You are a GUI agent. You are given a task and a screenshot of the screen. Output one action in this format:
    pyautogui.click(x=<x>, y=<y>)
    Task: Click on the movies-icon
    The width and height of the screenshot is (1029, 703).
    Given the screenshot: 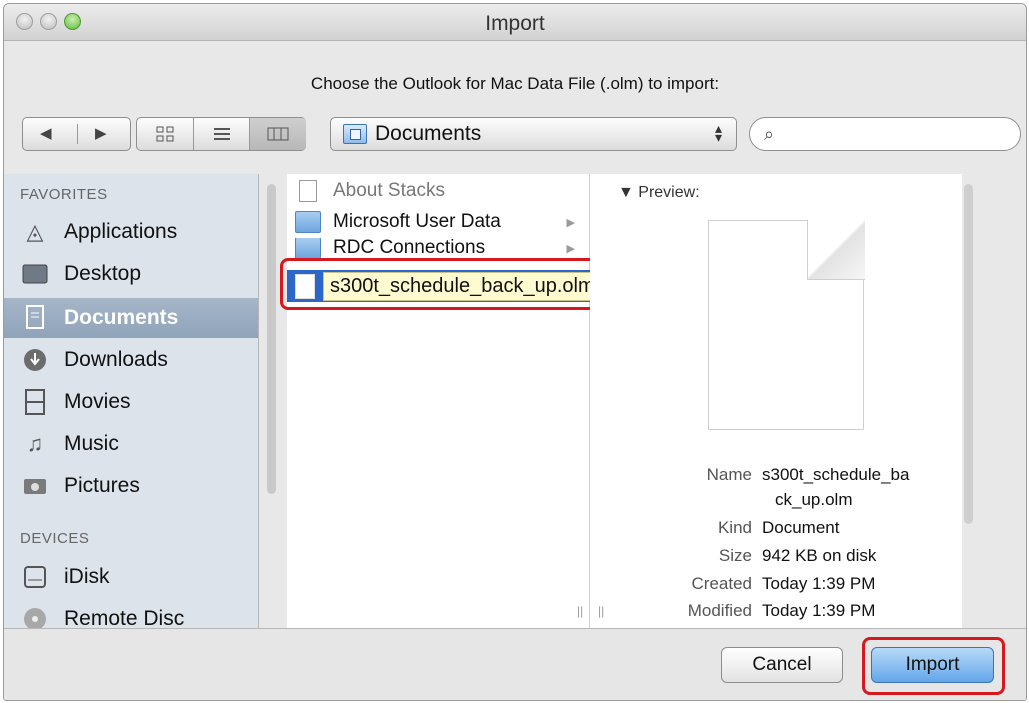 What is the action you would take?
    pyautogui.click(x=35, y=402)
    